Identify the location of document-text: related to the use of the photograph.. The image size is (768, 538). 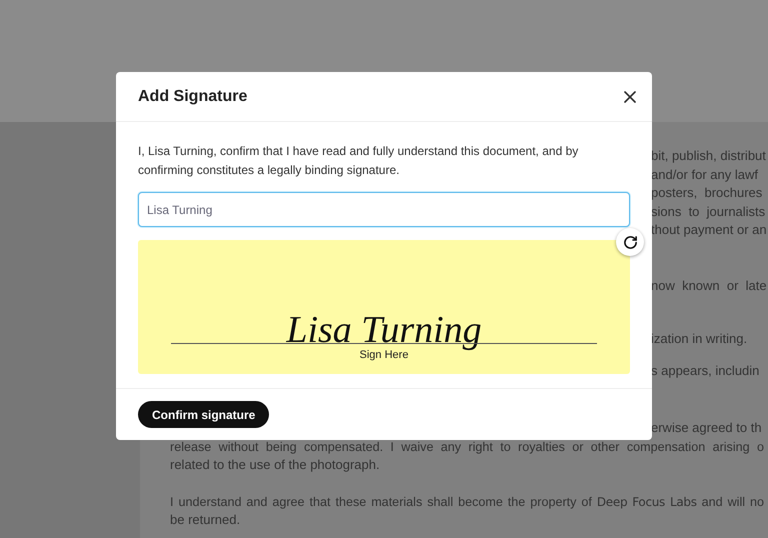
(275, 465).